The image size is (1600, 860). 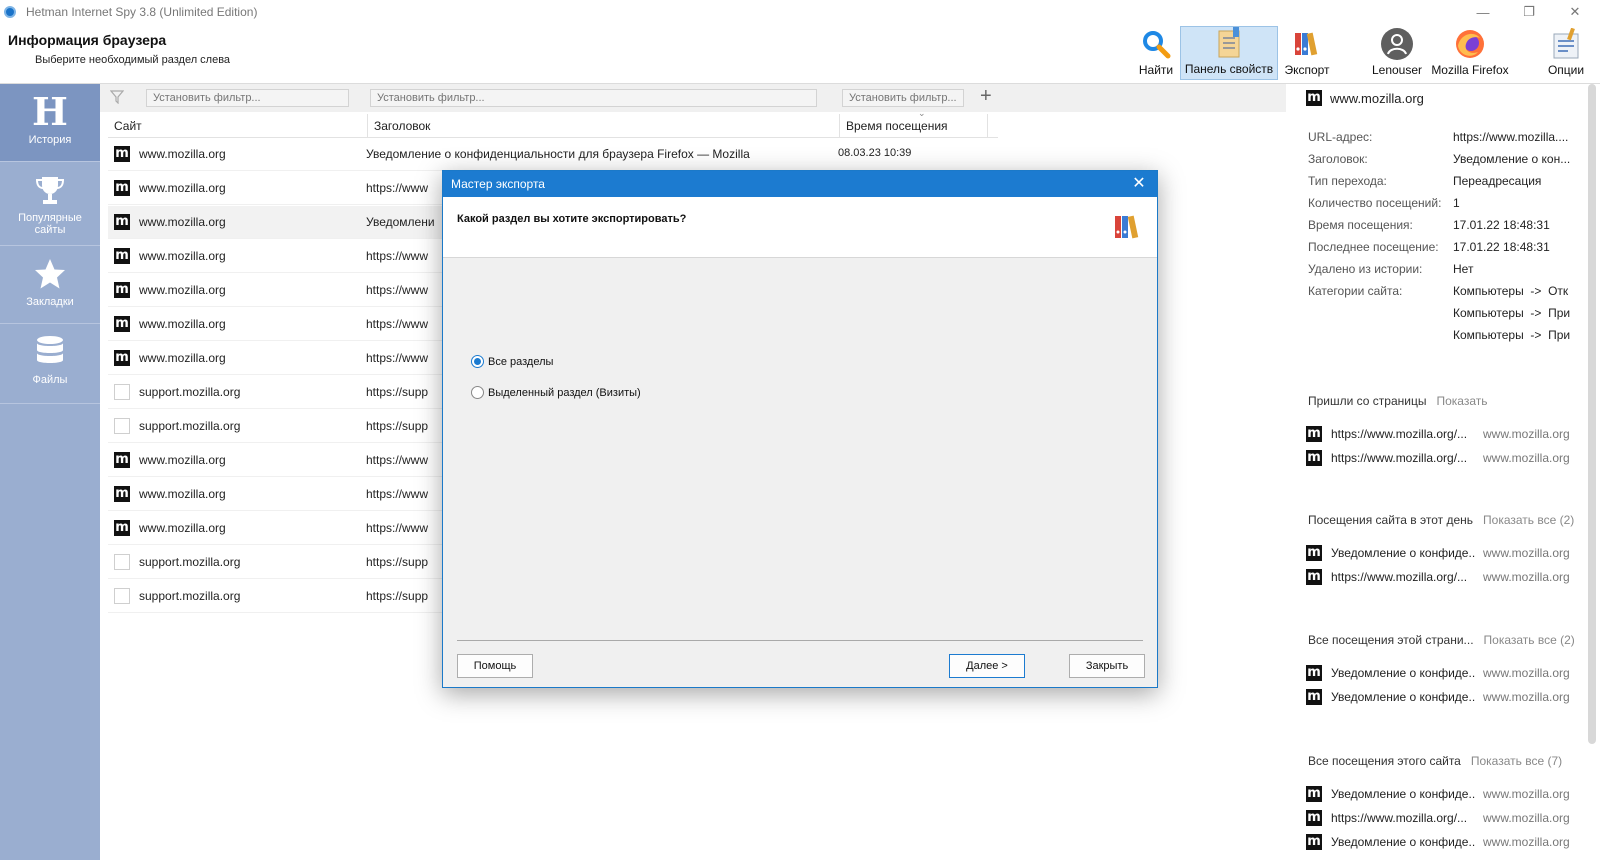 What do you see at coordinates (1529, 12) in the screenshot?
I see `restore-button: ❐` at bounding box center [1529, 12].